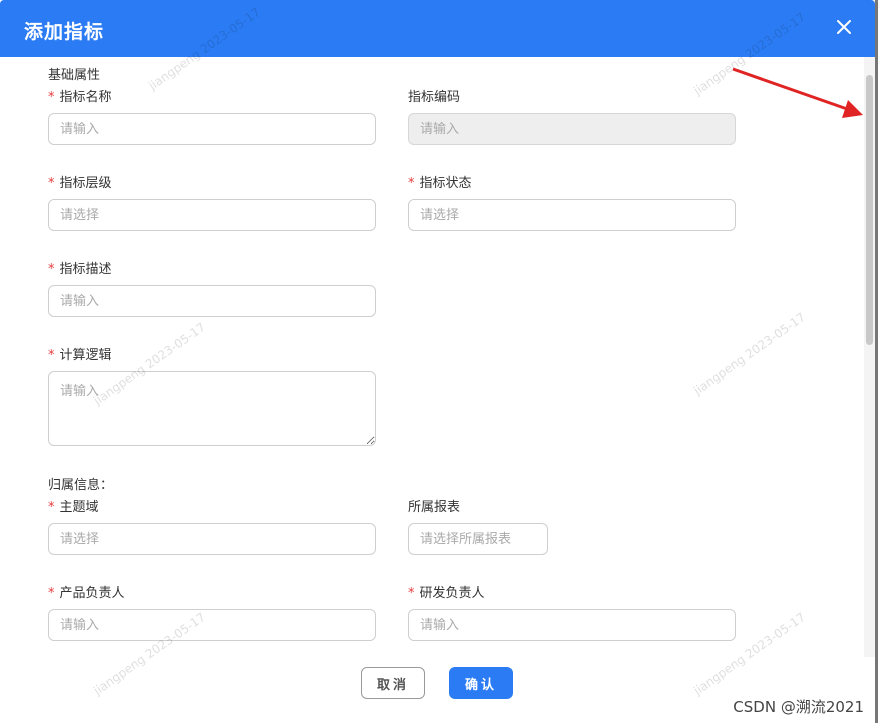 This screenshot has width=878, height=723. I want to click on field-label-dev-owner: * 研发负责人, so click(446, 593).